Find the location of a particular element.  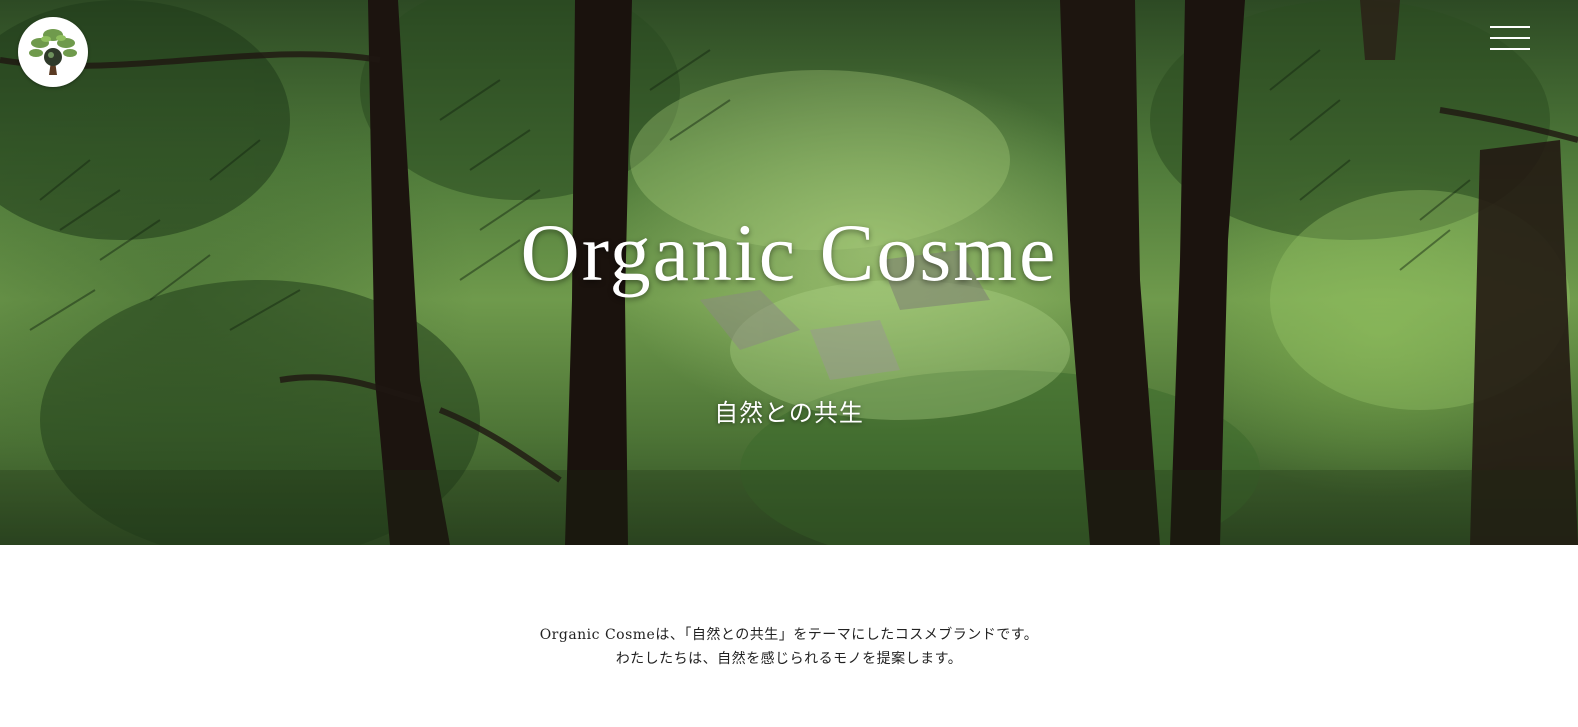

hamburger-icon-bar-bottom is located at coordinates (1510, 49).